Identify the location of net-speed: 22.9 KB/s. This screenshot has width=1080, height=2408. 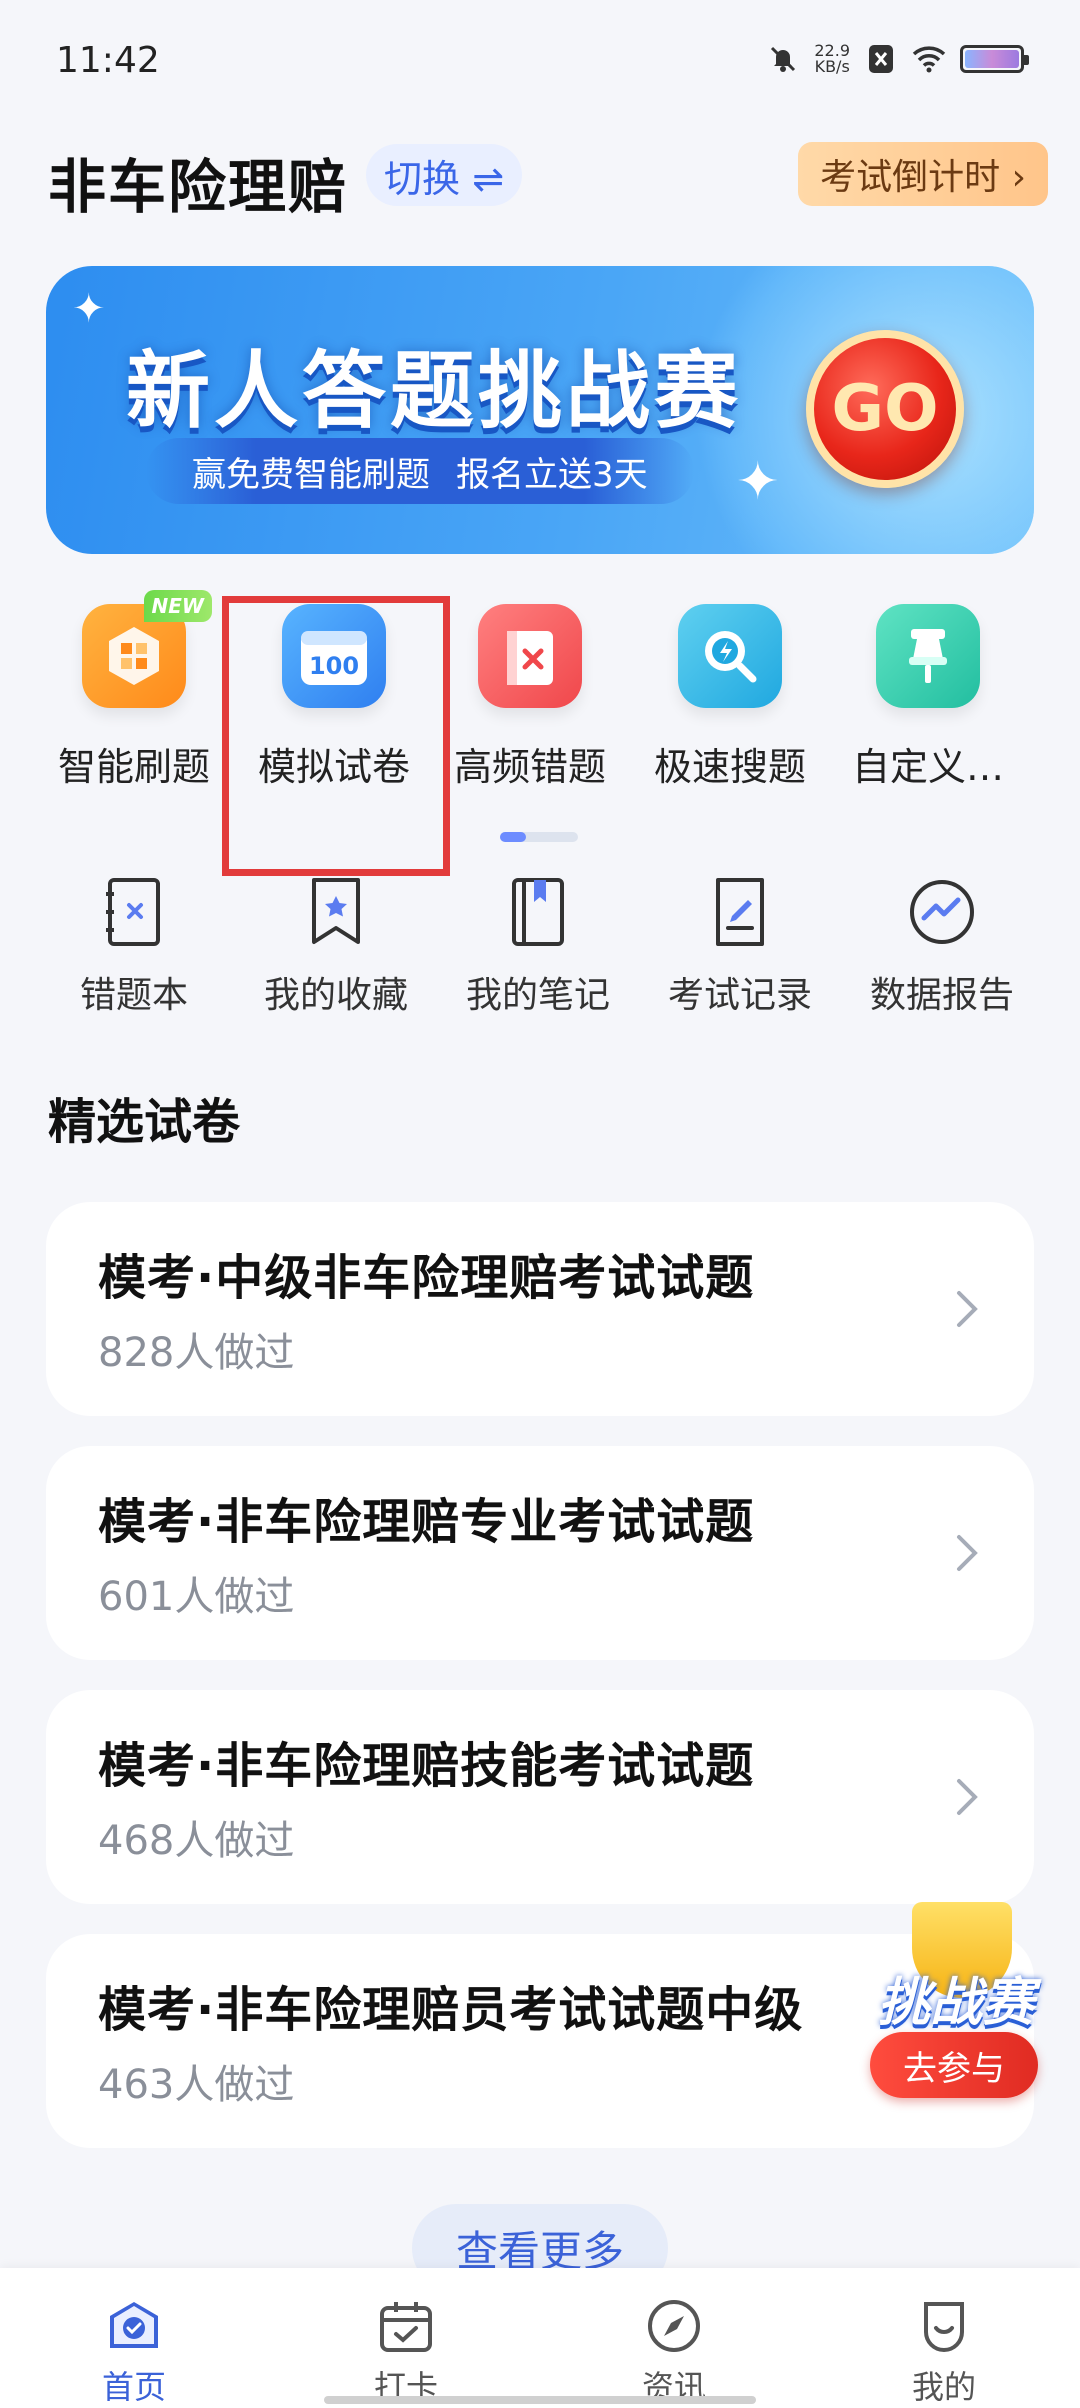
(832, 59).